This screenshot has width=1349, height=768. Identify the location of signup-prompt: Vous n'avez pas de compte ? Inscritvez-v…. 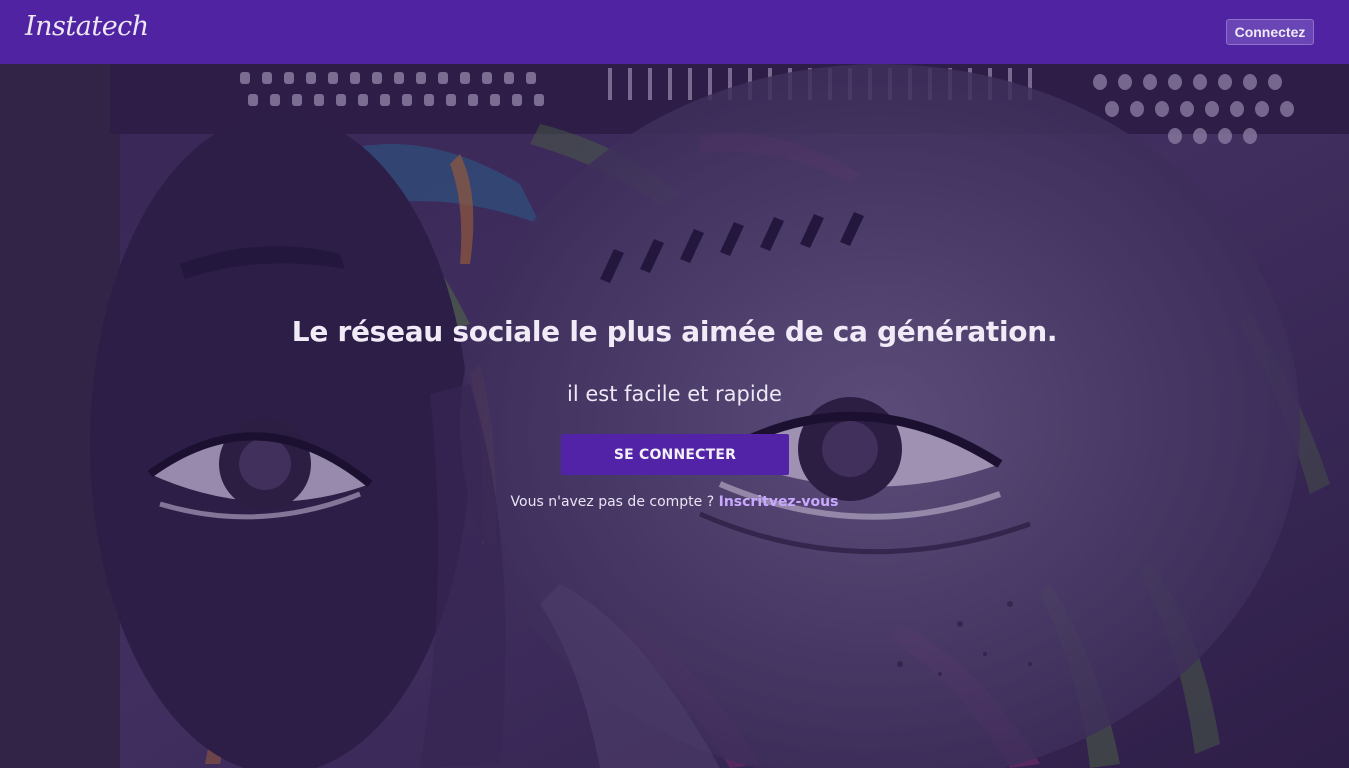
(674, 502).